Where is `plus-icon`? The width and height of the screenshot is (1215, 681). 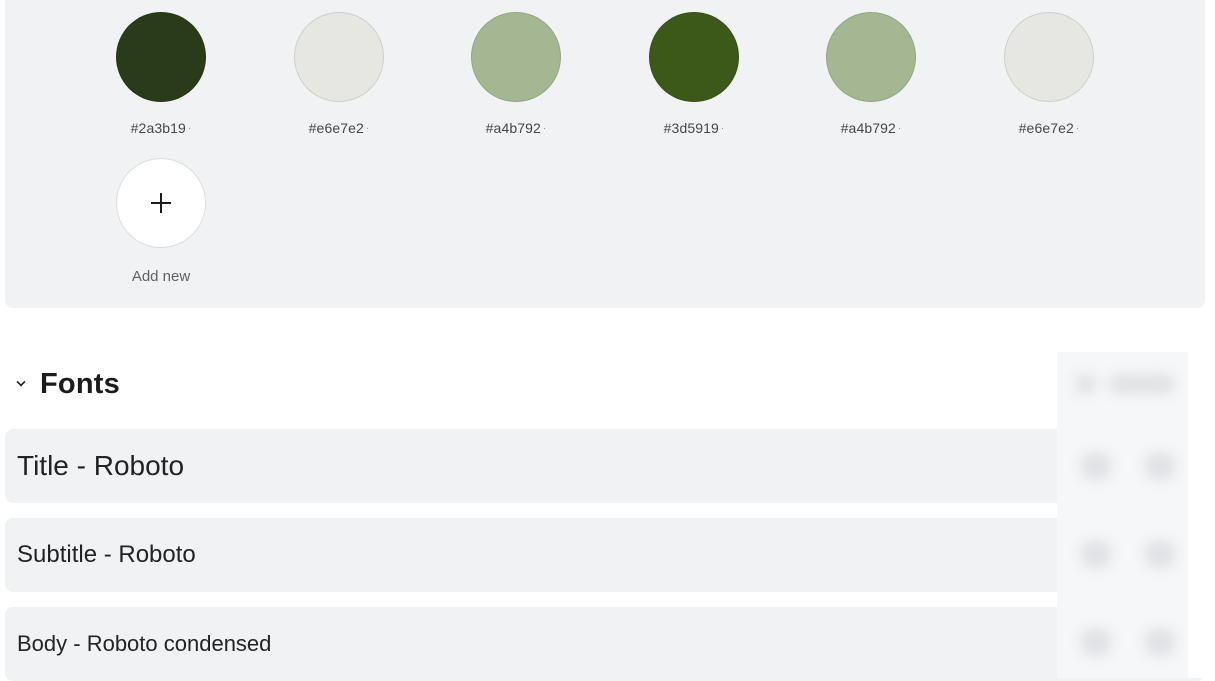 plus-icon is located at coordinates (161, 203).